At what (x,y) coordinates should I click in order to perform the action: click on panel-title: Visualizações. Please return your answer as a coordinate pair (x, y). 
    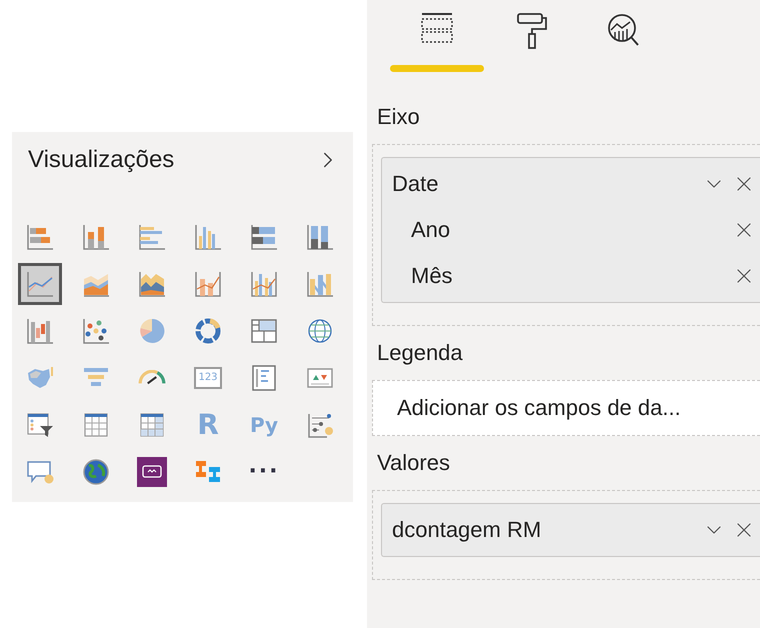
    Looking at the image, I should click on (101, 160).